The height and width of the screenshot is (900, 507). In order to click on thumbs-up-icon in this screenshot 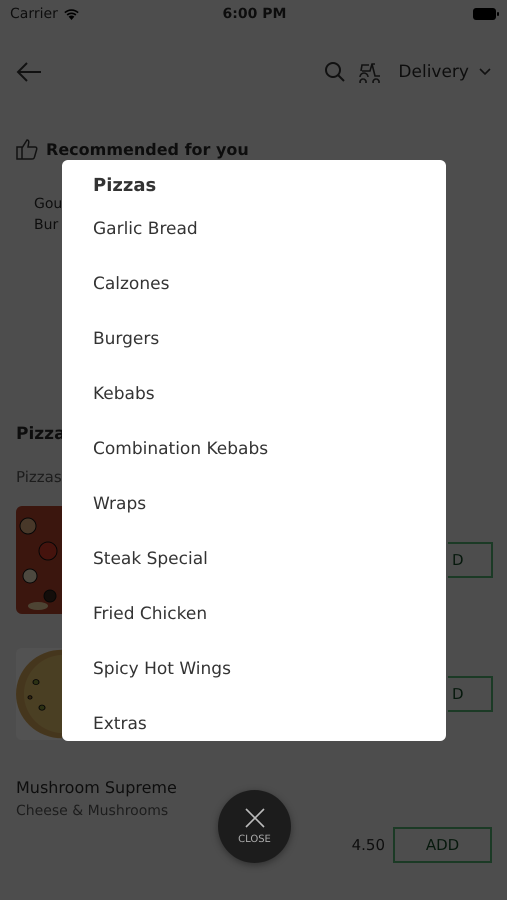, I will do `click(27, 149)`.